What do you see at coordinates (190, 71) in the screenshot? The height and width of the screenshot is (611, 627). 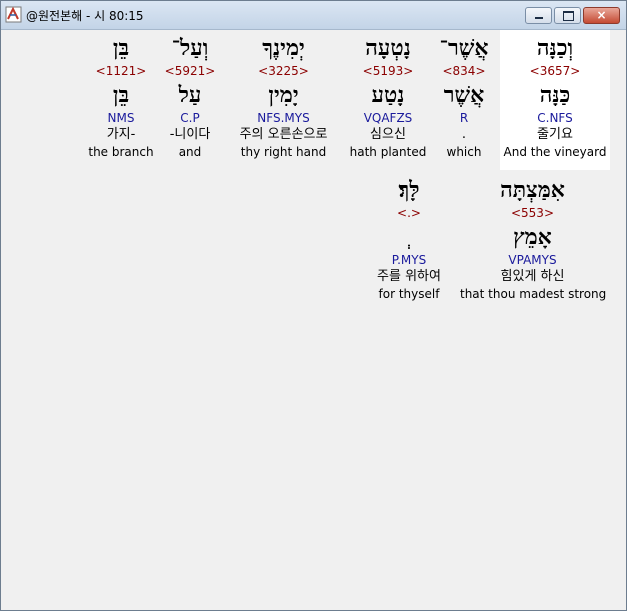 I see `strong-number: <5921>` at bounding box center [190, 71].